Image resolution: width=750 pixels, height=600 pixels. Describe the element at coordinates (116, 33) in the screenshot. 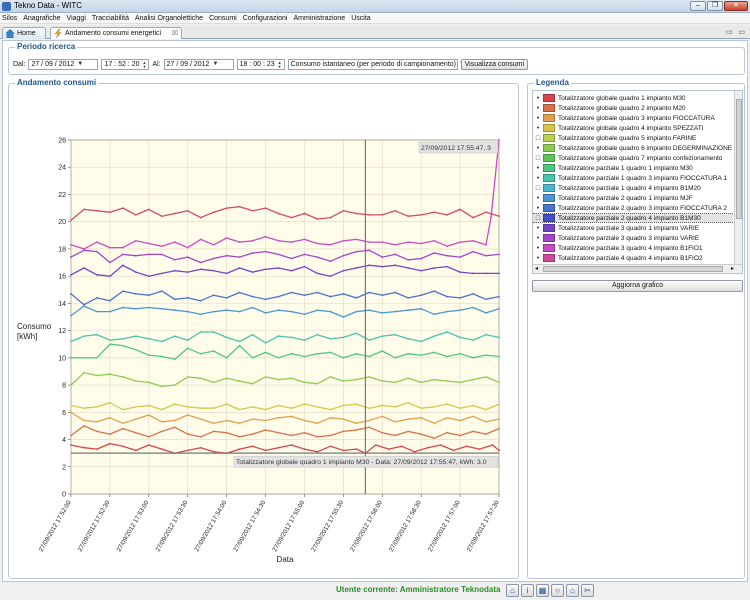

I see `tab-andamento-consumi: Andamento consumi energetici ☒` at that location.